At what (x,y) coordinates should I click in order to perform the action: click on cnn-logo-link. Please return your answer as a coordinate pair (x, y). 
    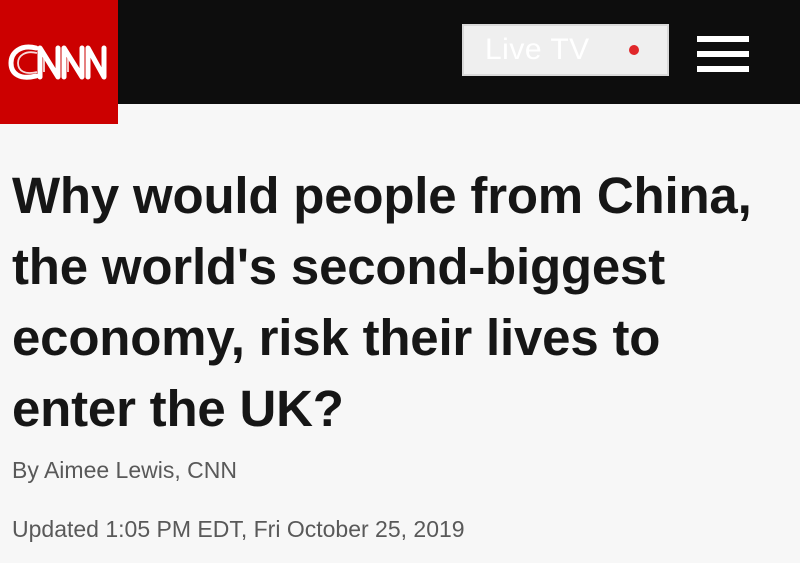
    Looking at the image, I should click on (59, 62).